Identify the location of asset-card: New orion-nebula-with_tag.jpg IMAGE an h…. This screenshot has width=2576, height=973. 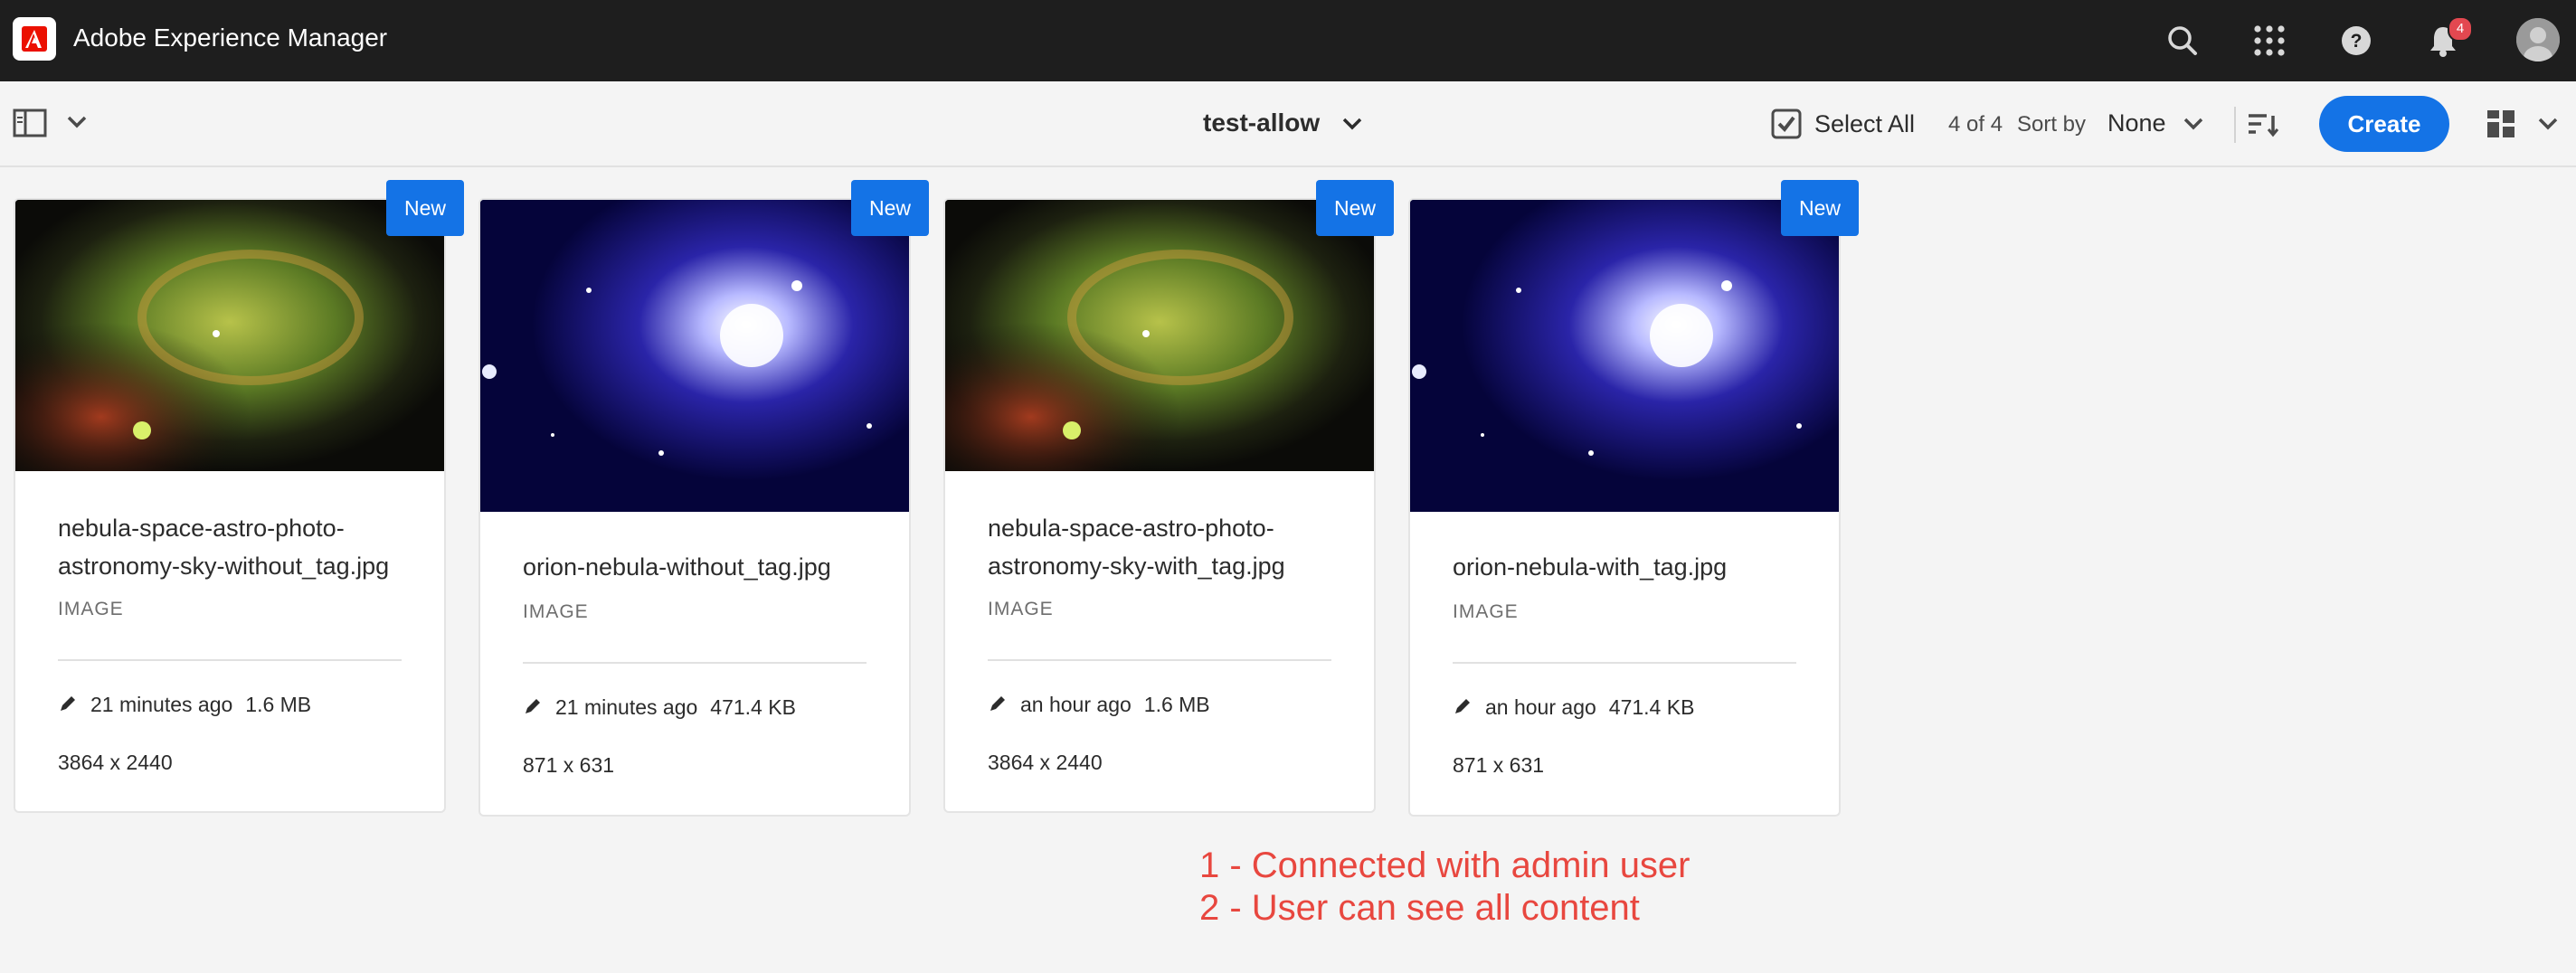
(1633, 498).